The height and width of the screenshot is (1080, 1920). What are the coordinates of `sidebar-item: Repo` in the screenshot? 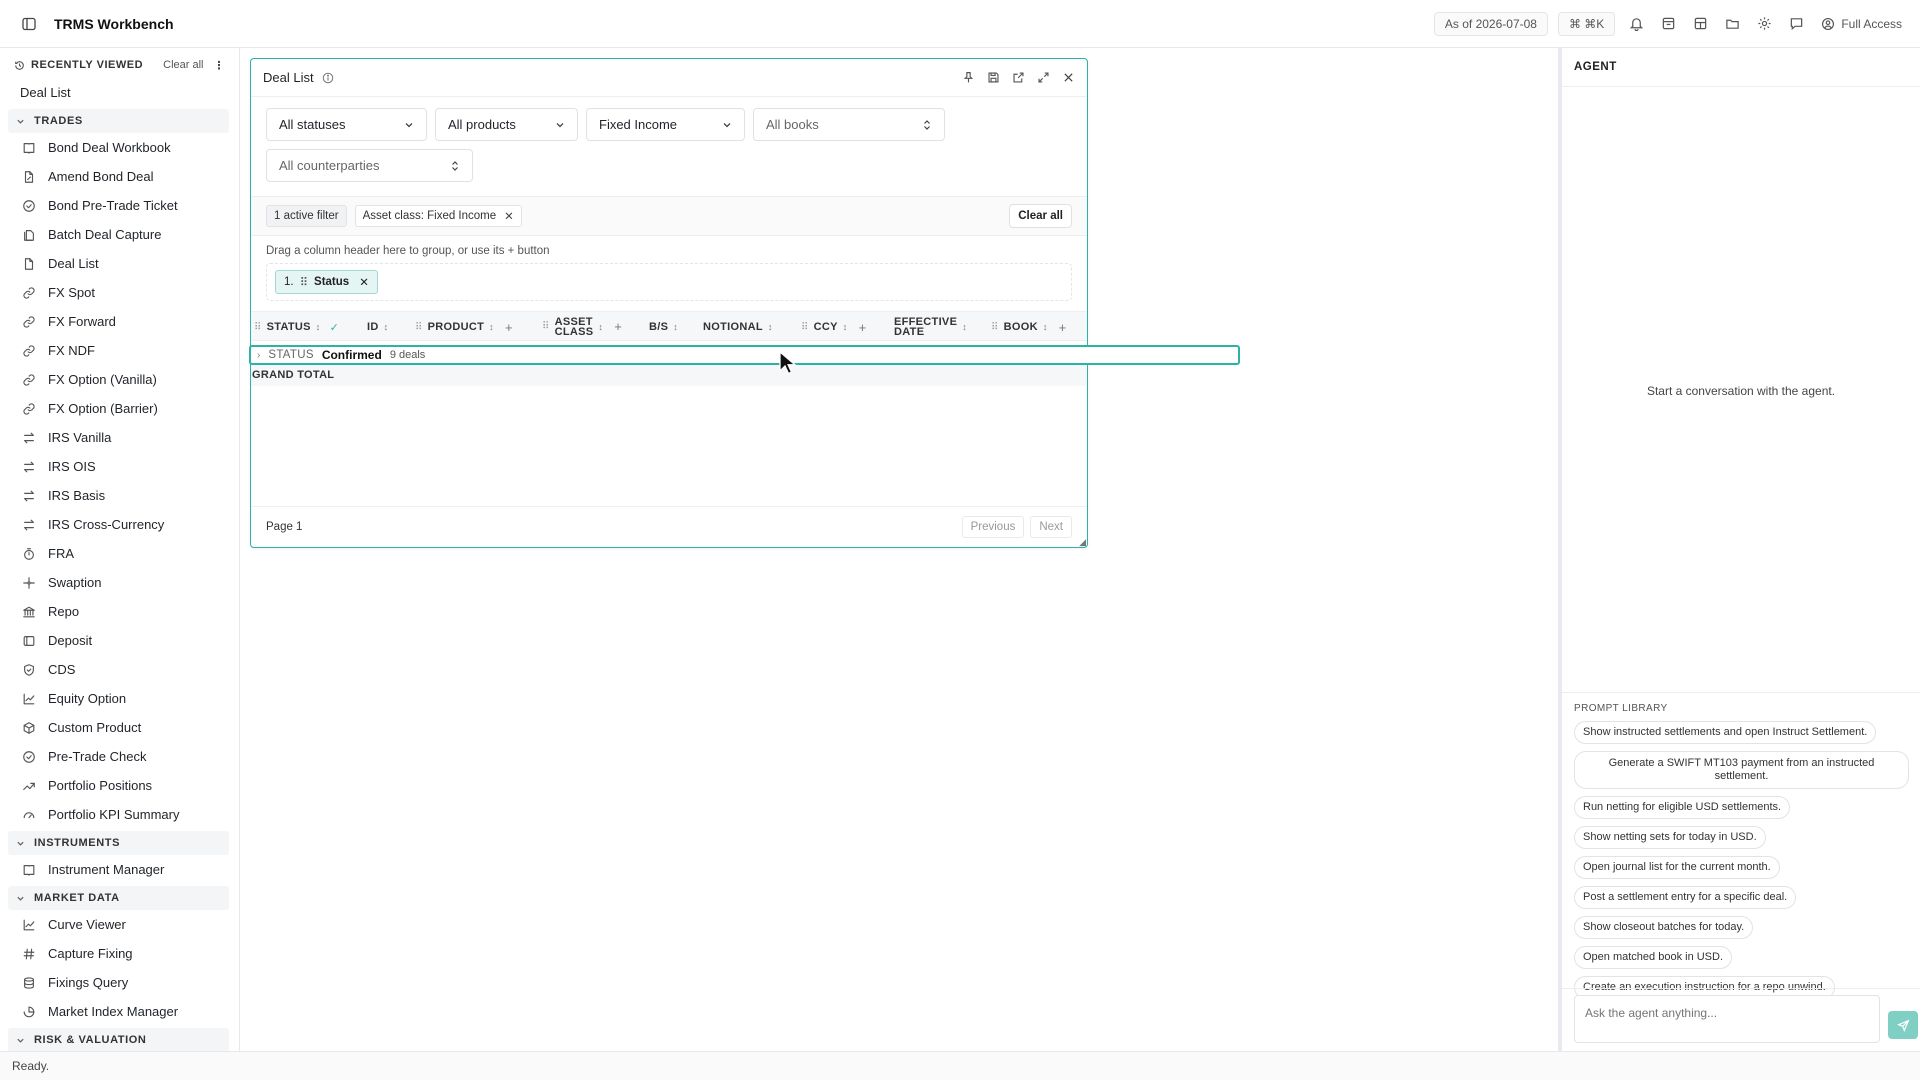 It's located at (119, 611).